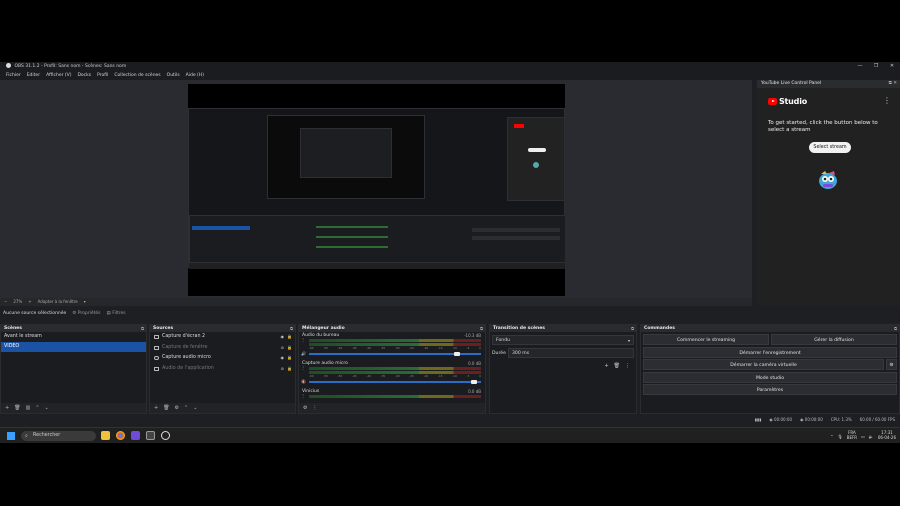  I want to click on close-button: ✕, so click(892, 66).